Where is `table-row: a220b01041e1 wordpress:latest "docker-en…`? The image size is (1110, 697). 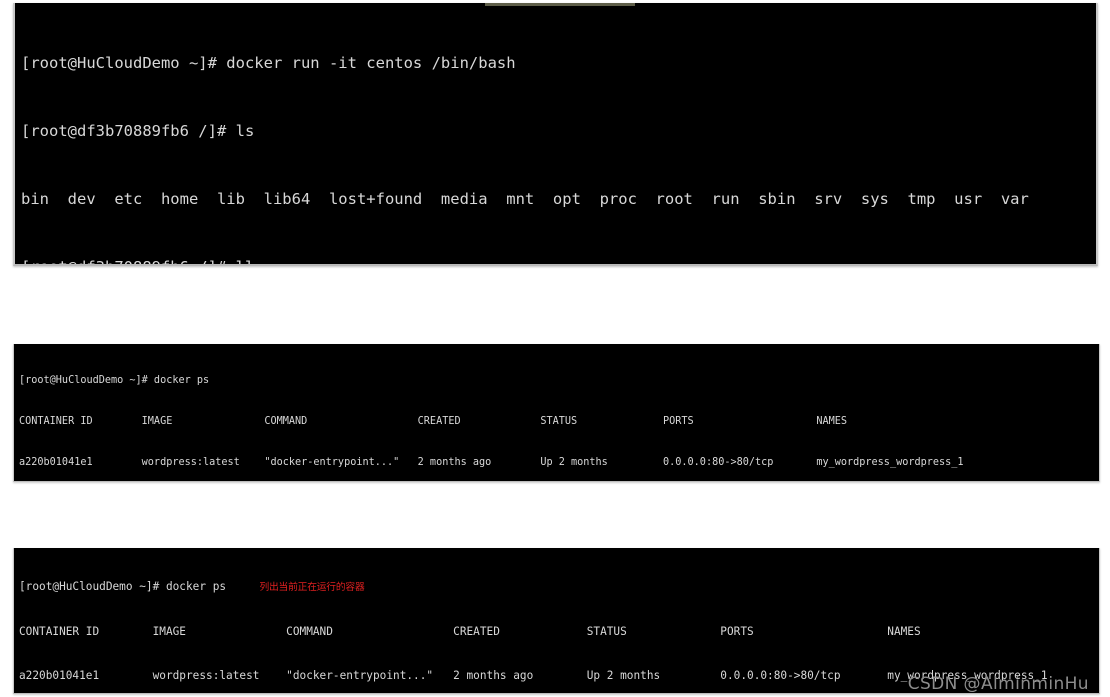
table-row: a220b01041e1 wordpress:latest "docker-en… is located at coordinates (491, 462).